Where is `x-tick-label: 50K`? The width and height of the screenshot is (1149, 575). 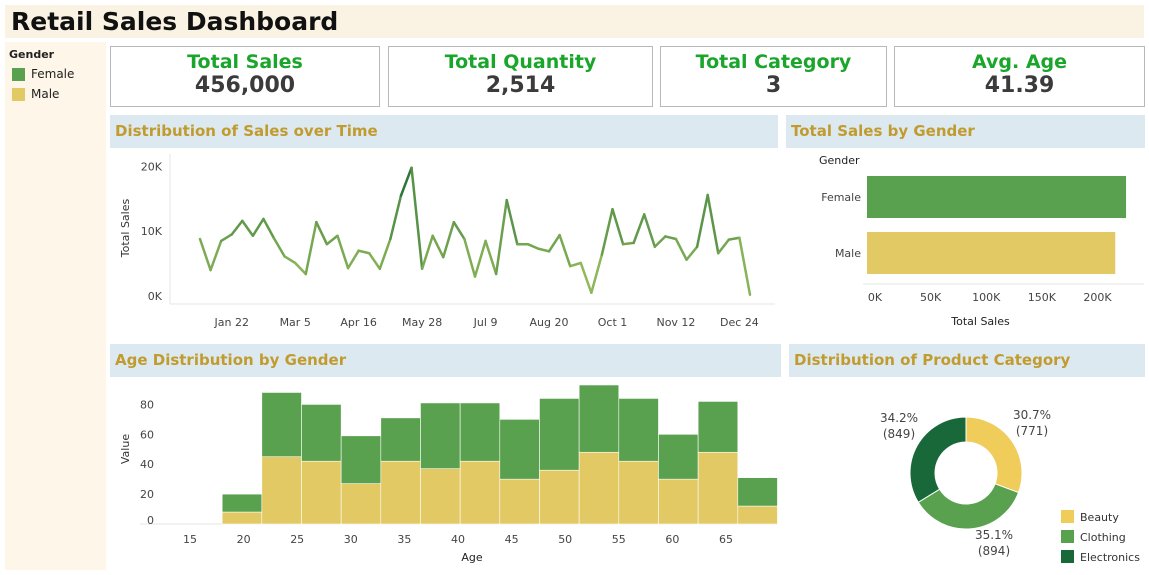 x-tick-label: 50K is located at coordinates (931, 297).